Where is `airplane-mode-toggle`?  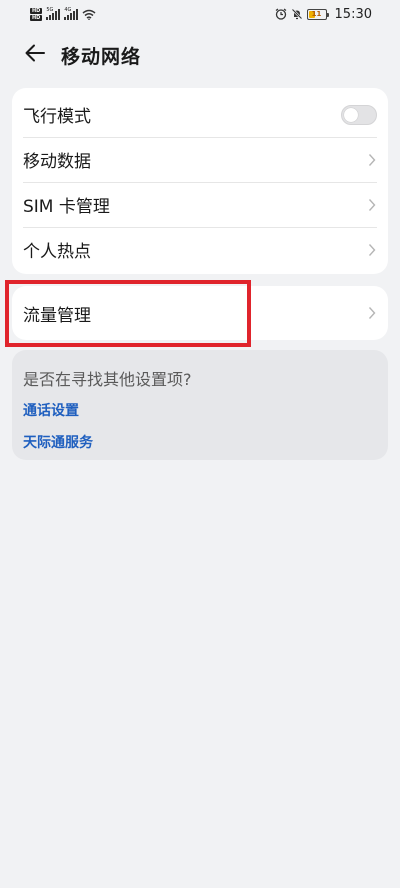 airplane-mode-toggle is located at coordinates (359, 114).